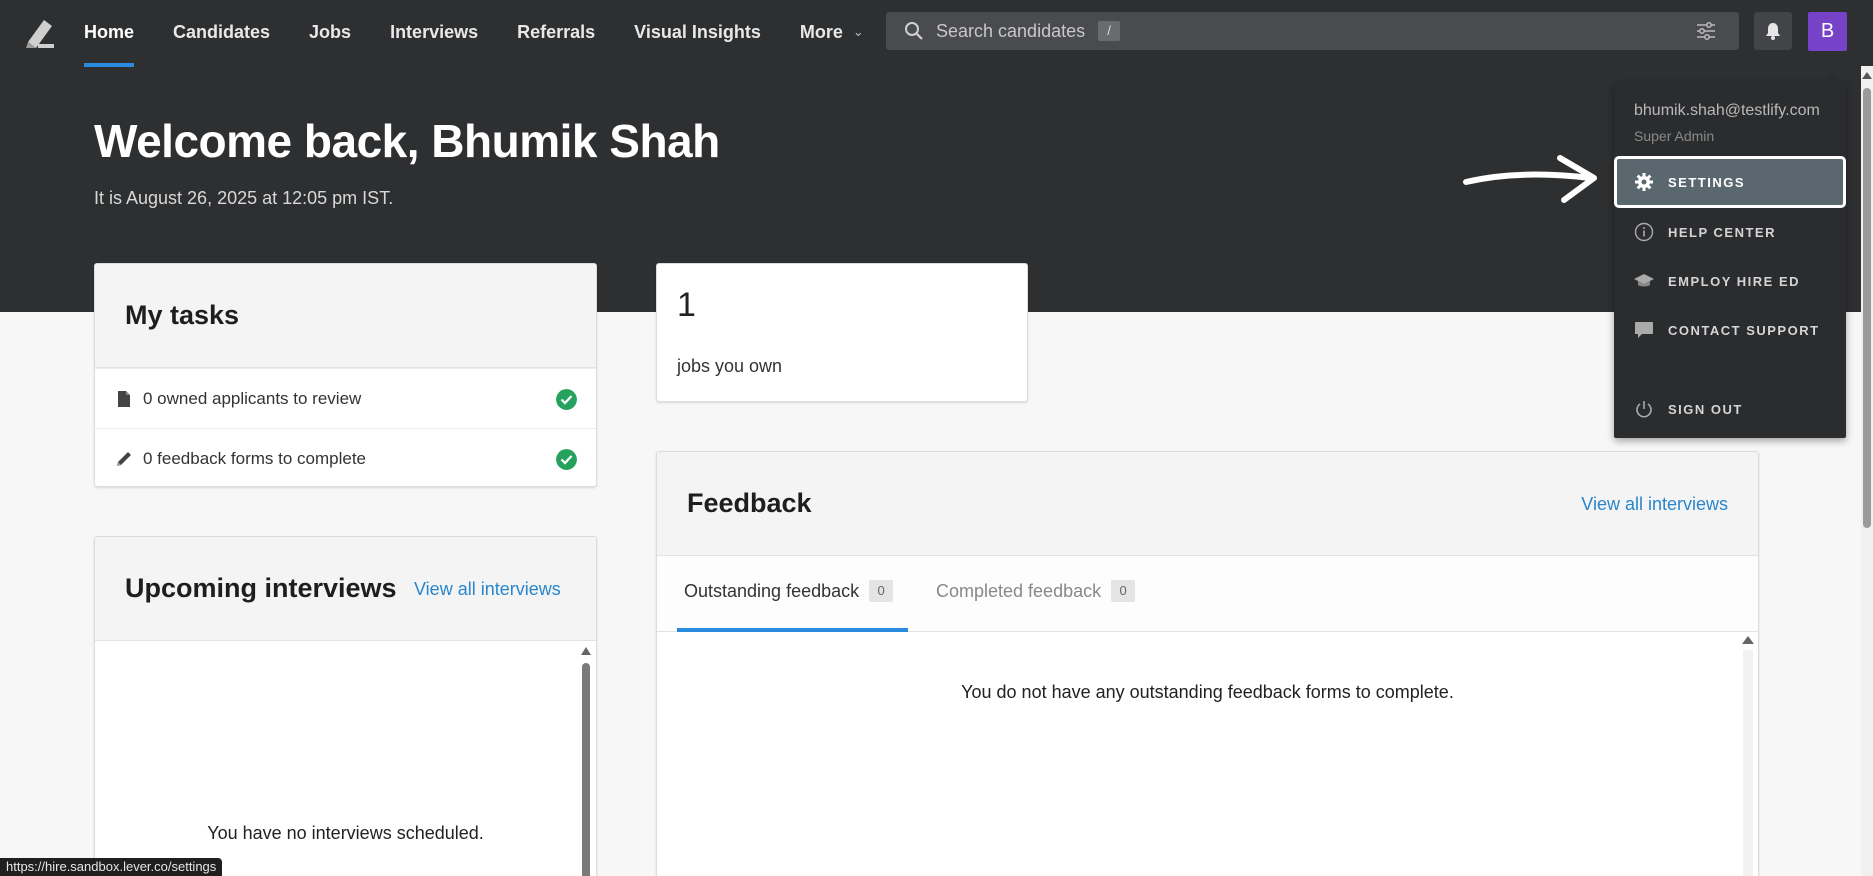 The image size is (1873, 876). Describe the element at coordinates (261, 588) in the screenshot. I see `upcoming-interviews-title: Upcoming interviews` at that location.